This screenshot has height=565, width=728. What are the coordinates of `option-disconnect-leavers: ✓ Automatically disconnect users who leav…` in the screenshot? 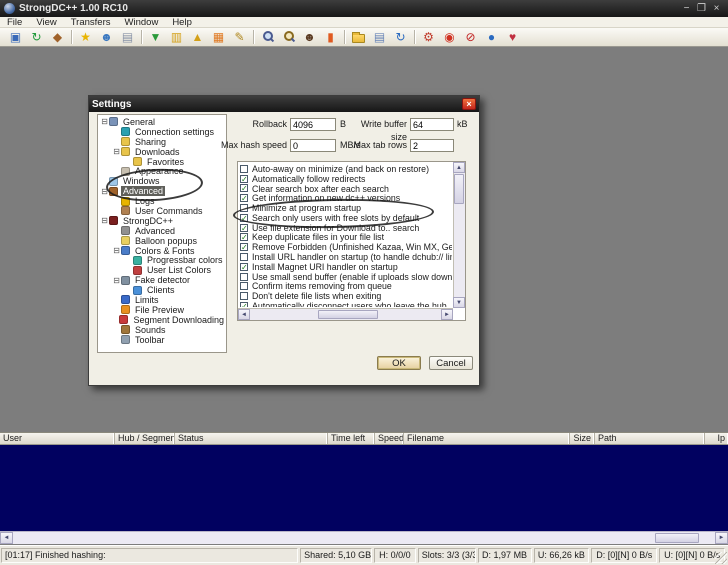 It's located at (346, 304).